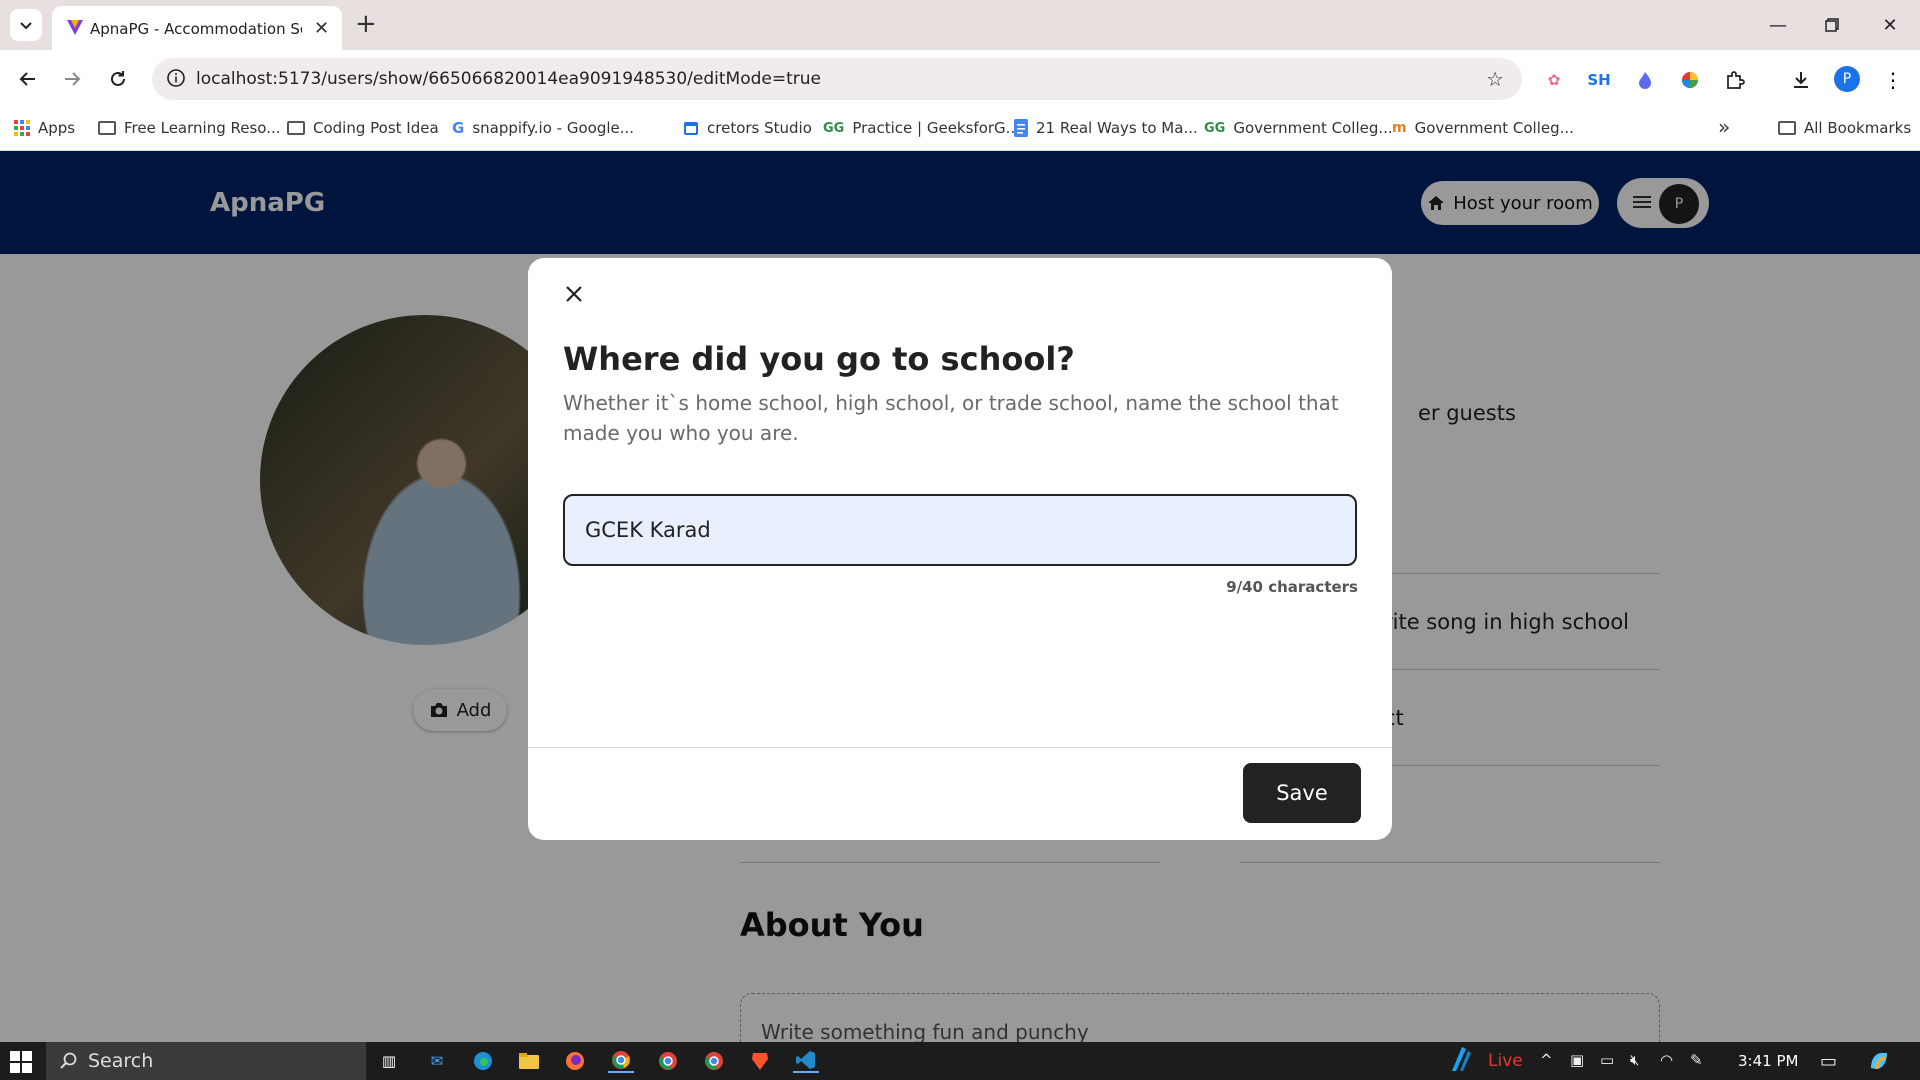 Image resolution: width=1920 pixels, height=1080 pixels. What do you see at coordinates (176, 78) in the screenshot?
I see `site-info-icon` at bounding box center [176, 78].